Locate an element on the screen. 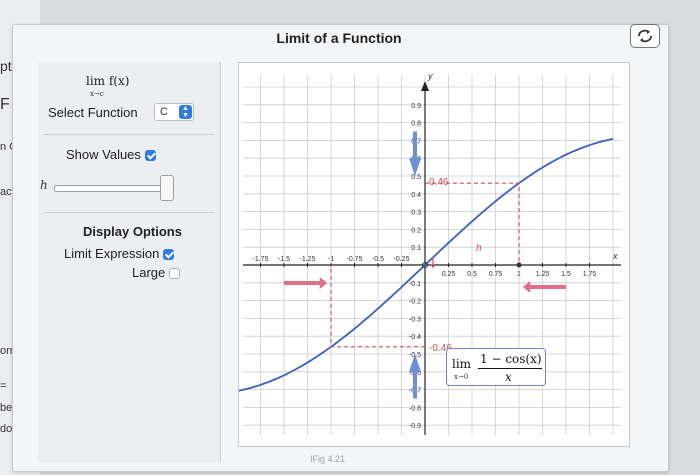  page-fragment: F is located at coordinates (5, 104).